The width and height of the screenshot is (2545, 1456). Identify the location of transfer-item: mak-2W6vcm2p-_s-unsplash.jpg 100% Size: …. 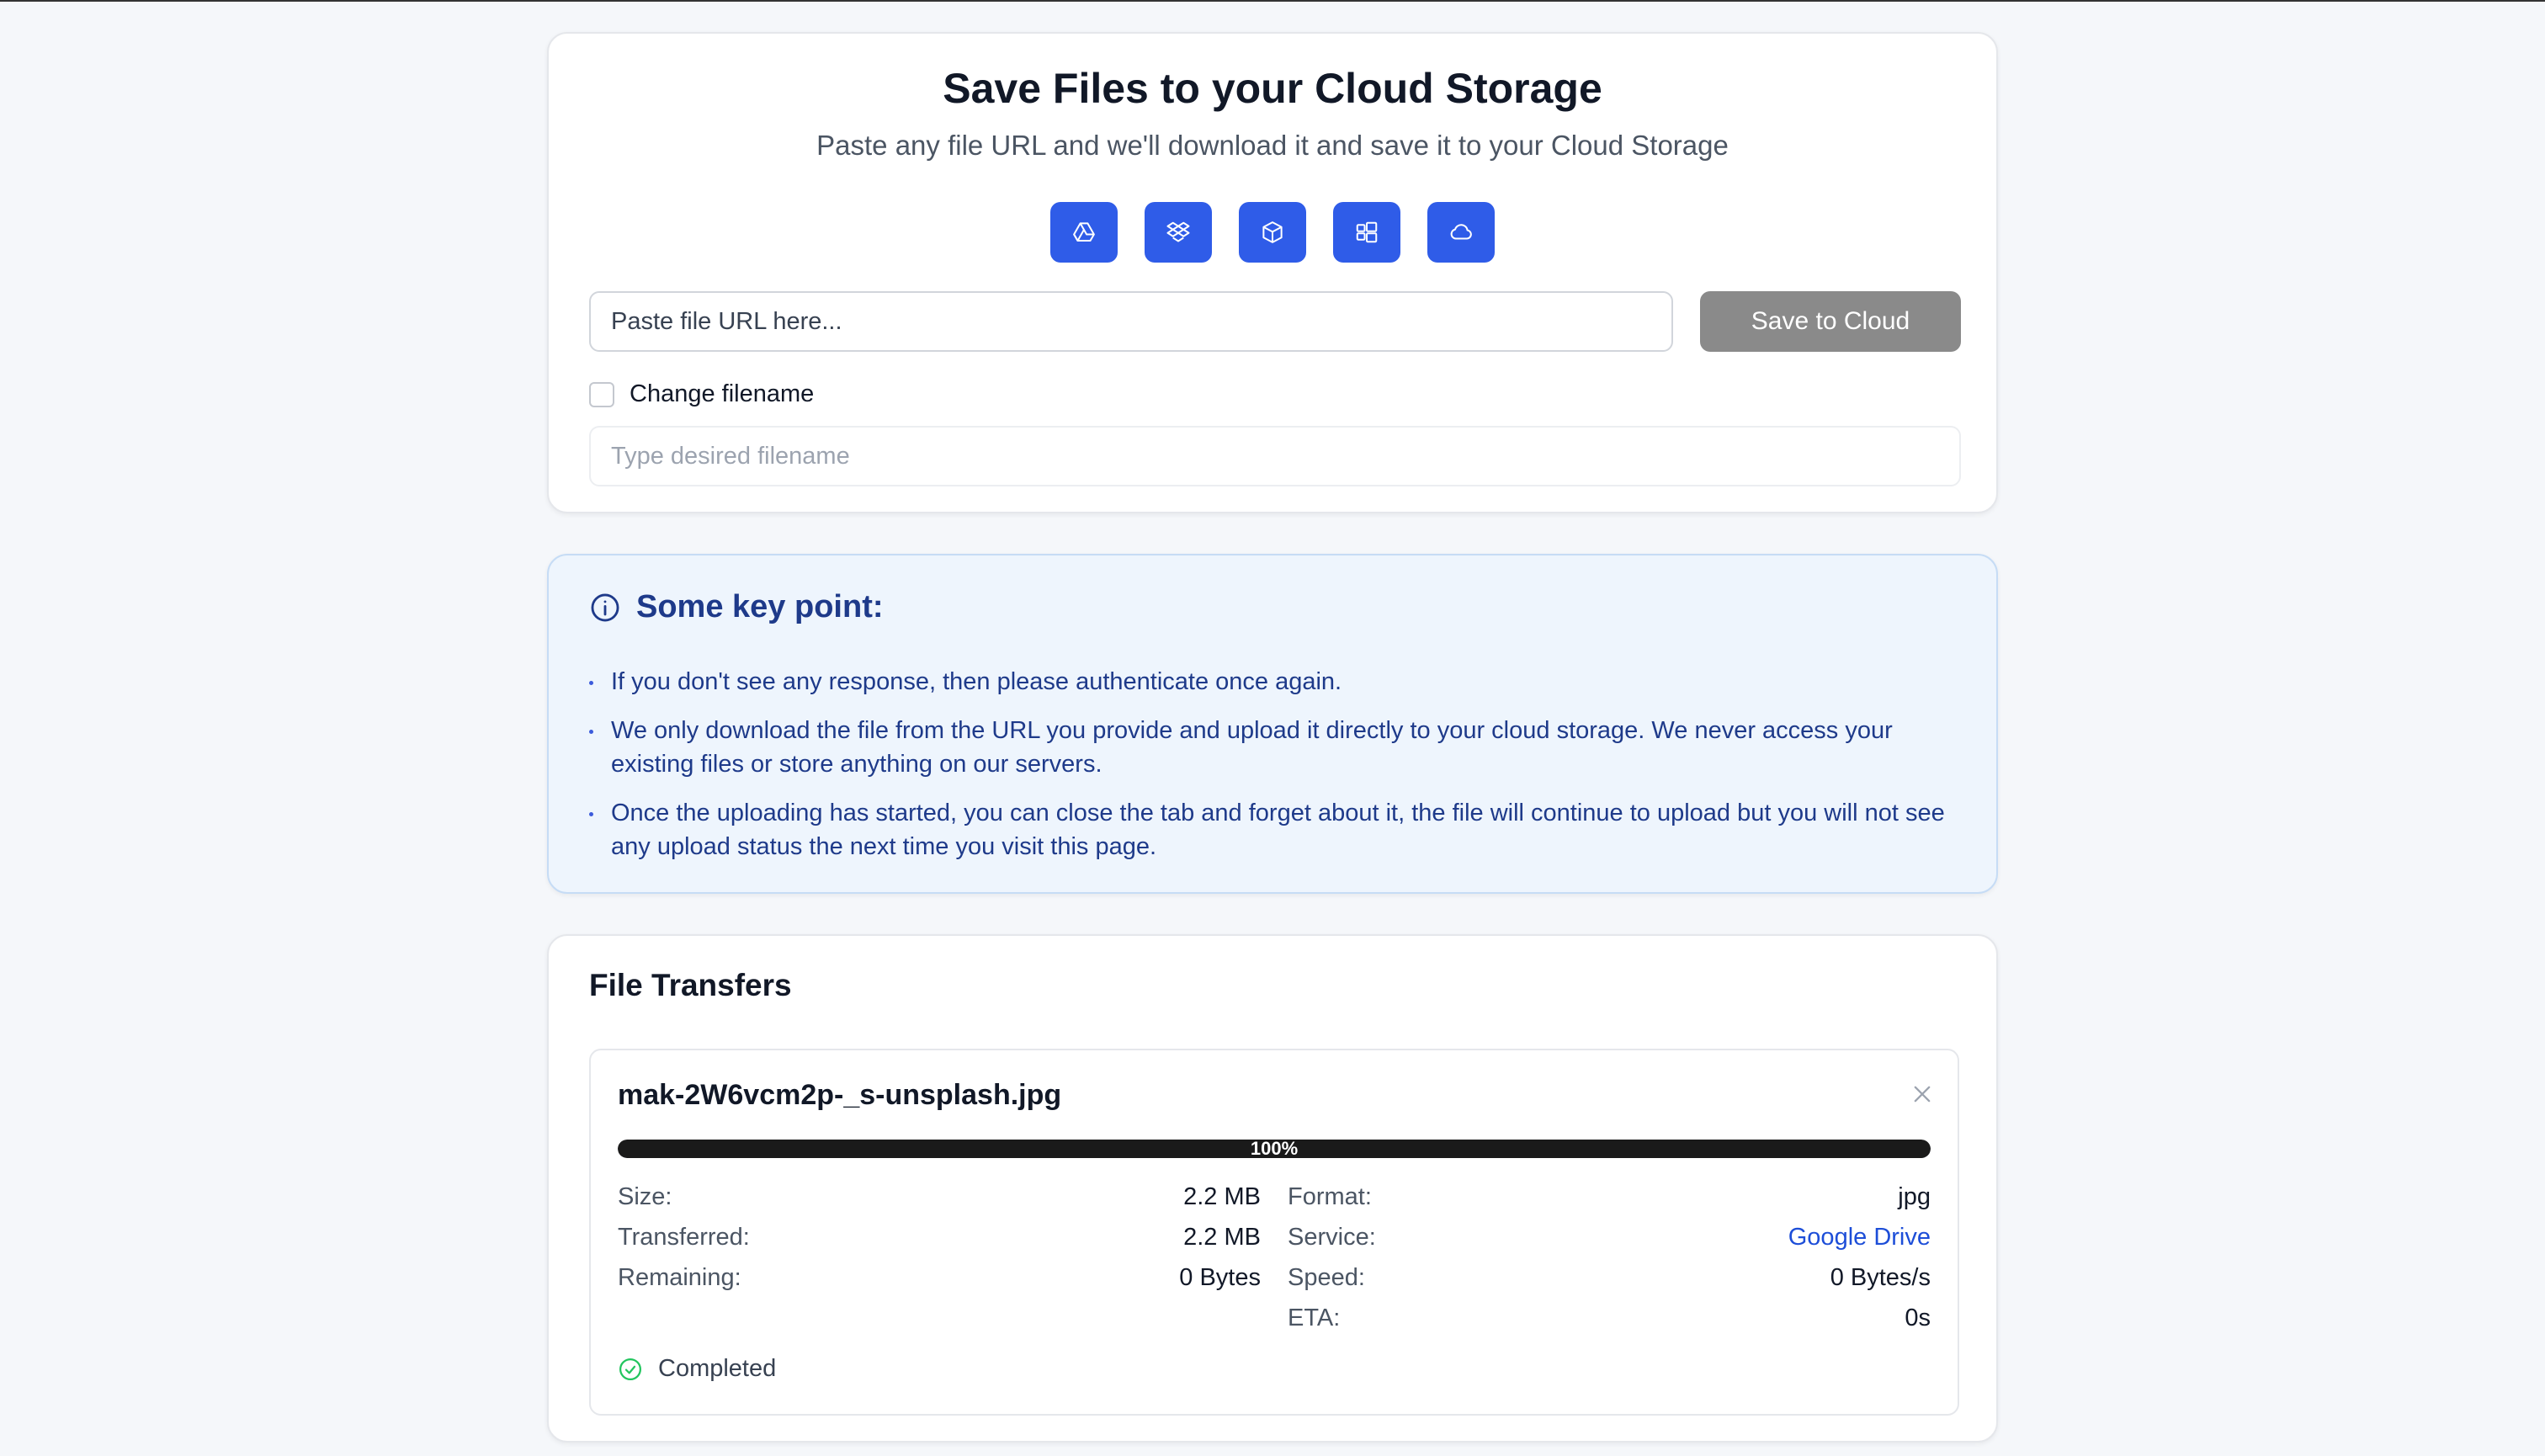
(1274, 1232).